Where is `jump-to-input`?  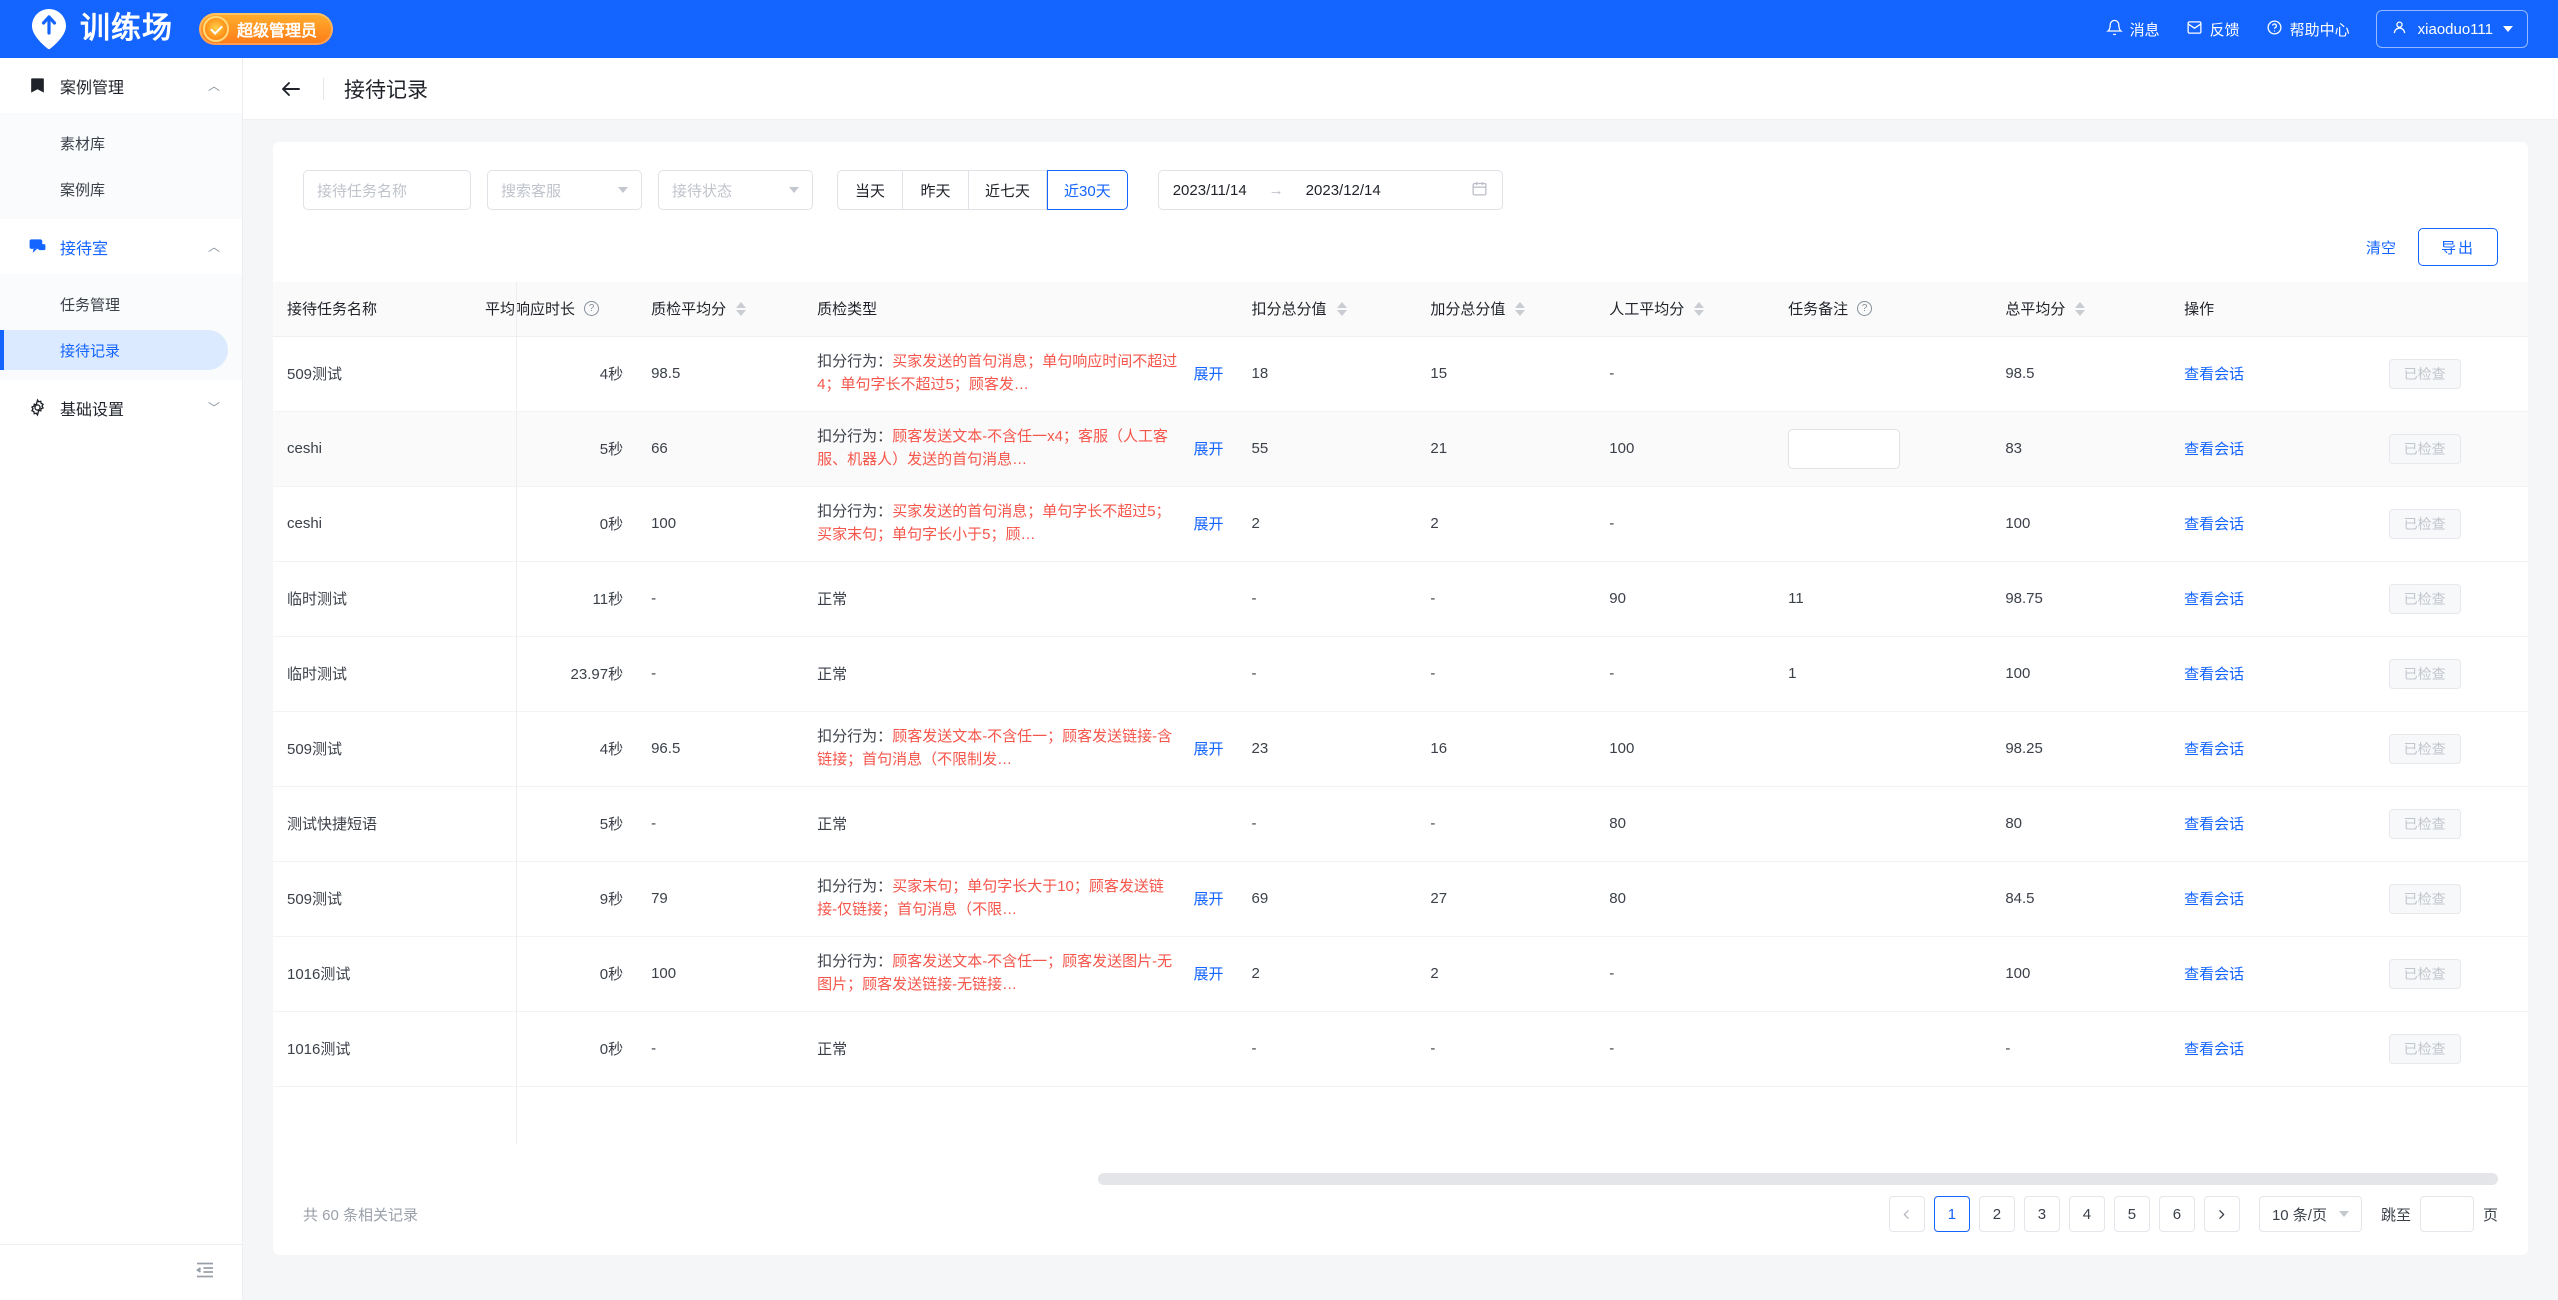 jump-to-input is located at coordinates (2446, 1214).